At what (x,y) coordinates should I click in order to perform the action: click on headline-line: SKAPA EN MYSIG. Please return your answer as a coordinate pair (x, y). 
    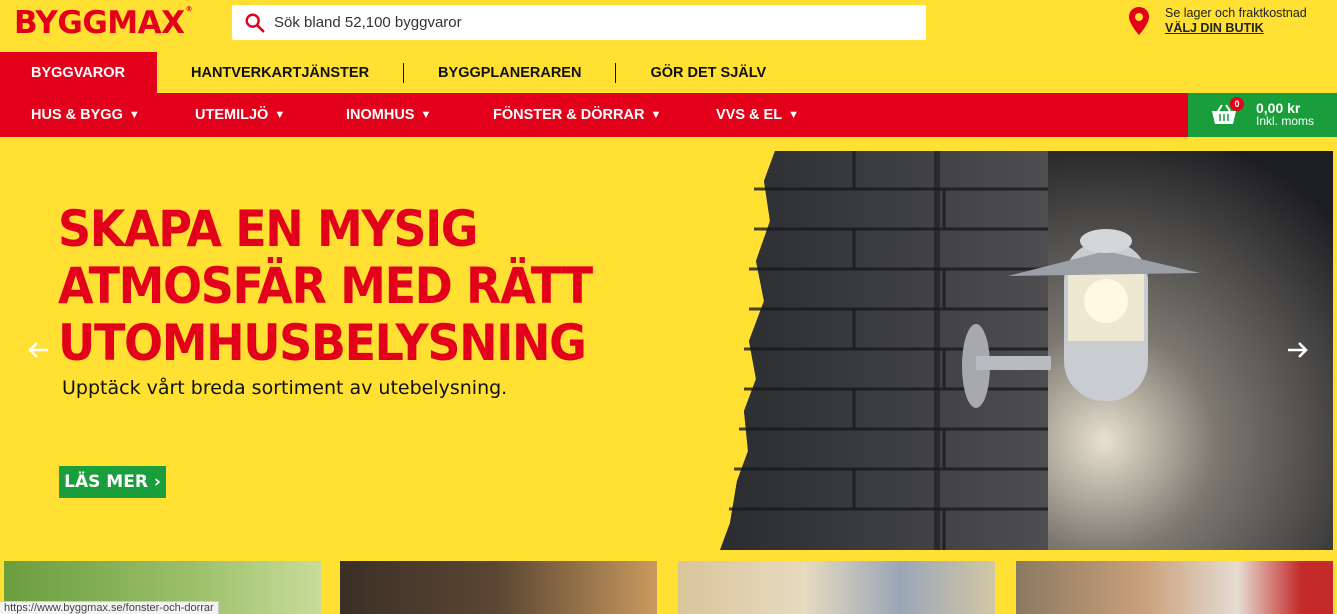
    Looking at the image, I should click on (268, 229).